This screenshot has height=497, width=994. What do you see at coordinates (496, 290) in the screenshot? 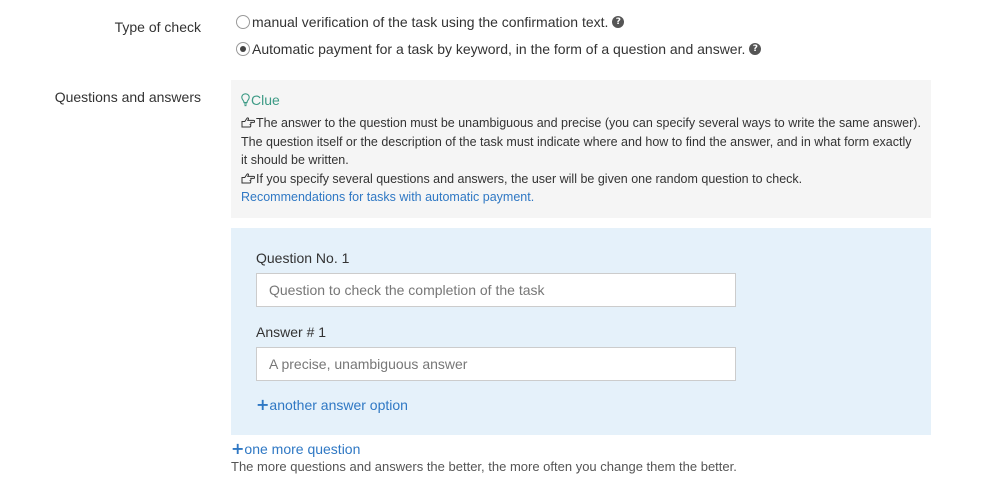
I see `question-input` at bounding box center [496, 290].